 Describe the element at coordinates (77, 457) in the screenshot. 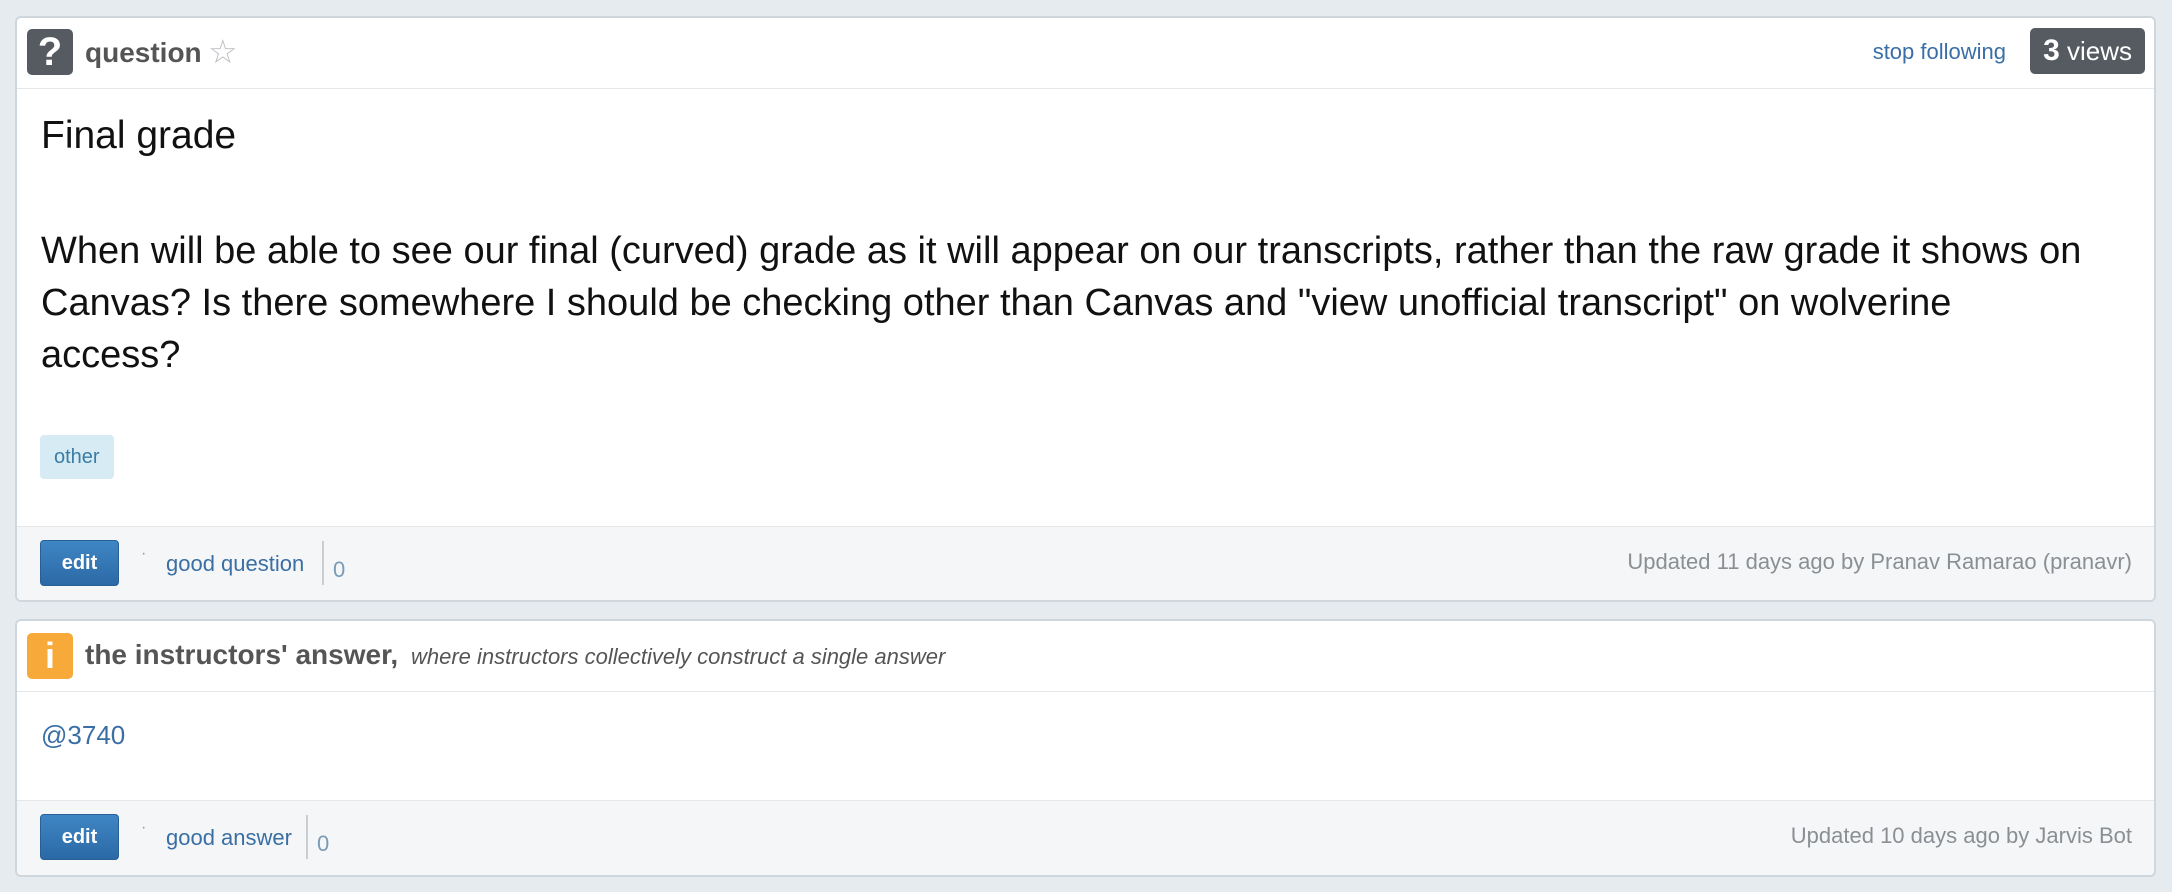

I see `folder-tag: other` at that location.